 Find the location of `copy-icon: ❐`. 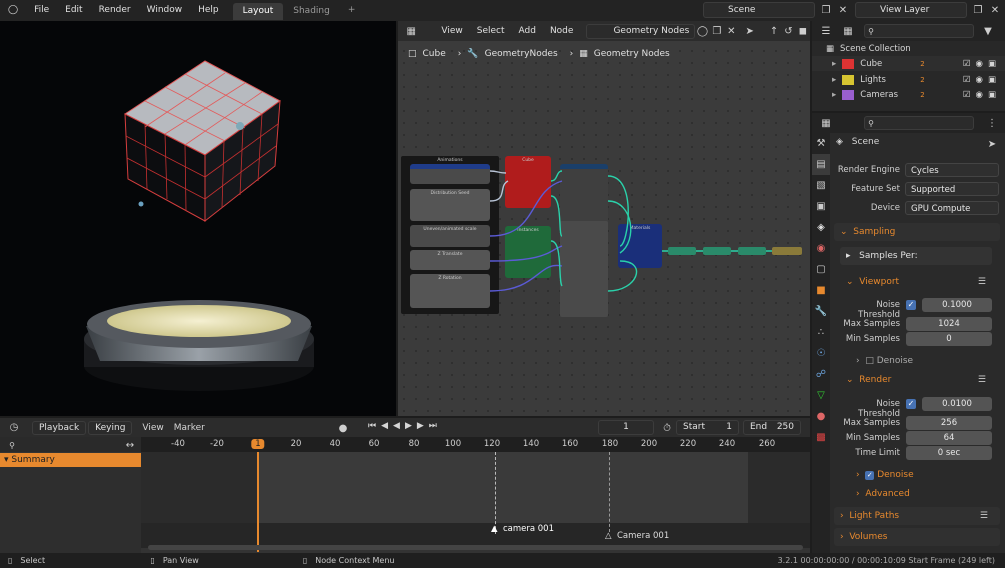

copy-icon: ❐ is located at coordinates (826, 10).